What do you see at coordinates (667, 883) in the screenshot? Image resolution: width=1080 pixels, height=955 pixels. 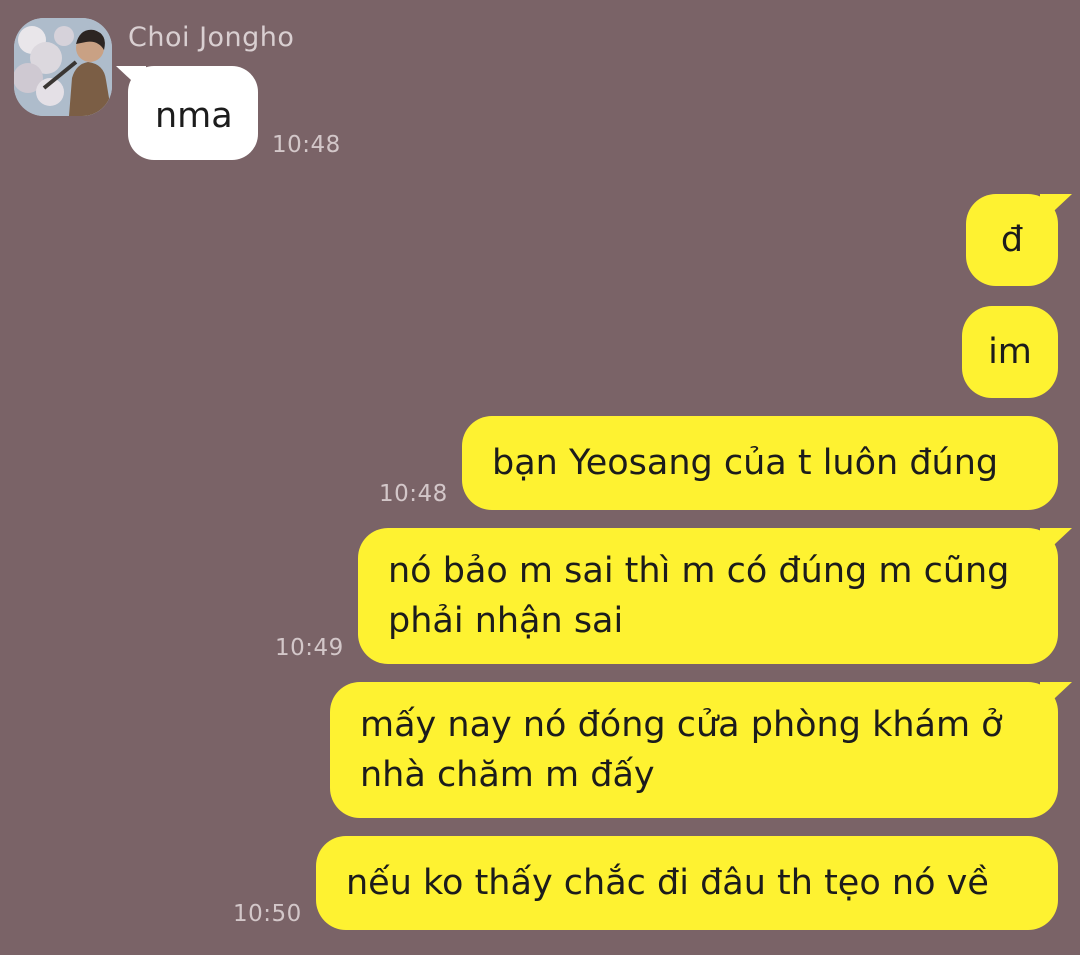 I see `message-text: nếu ko thấy chắc đi đâu th tẹo nó về` at bounding box center [667, 883].